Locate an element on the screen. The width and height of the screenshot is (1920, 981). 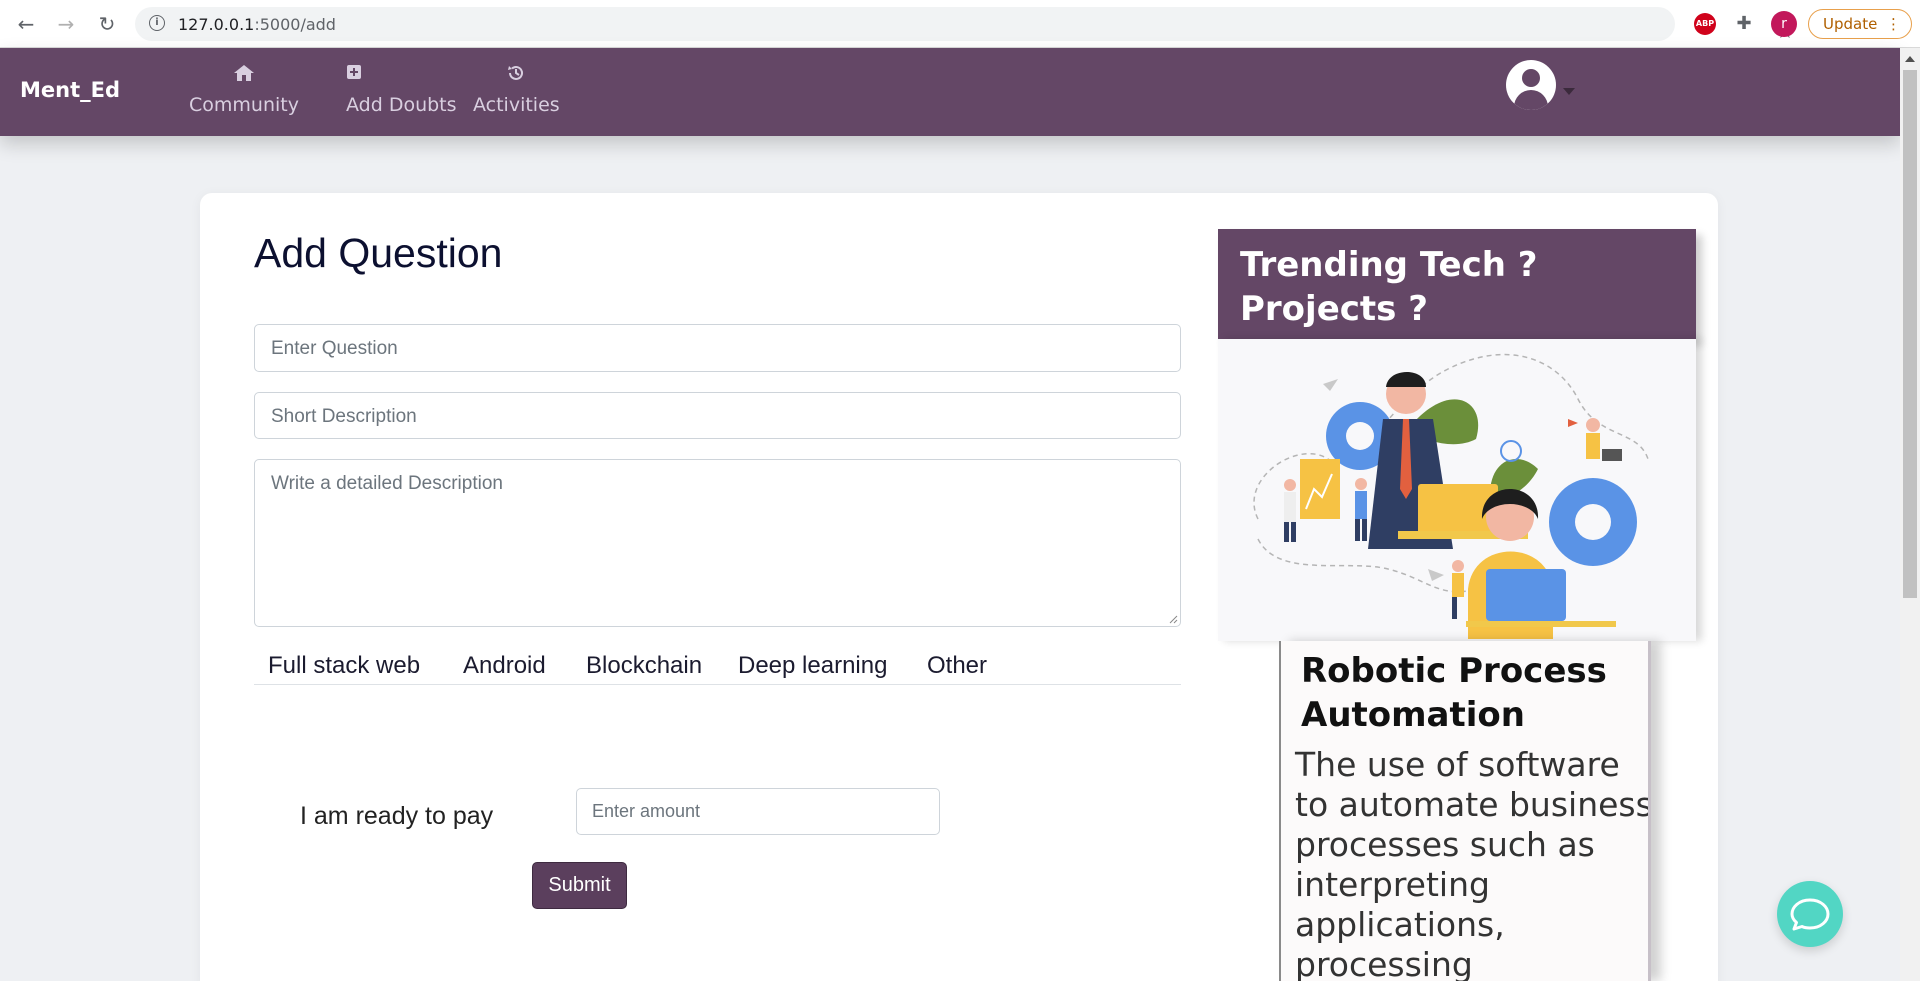
site-info-icon: i is located at coordinates (157, 23).